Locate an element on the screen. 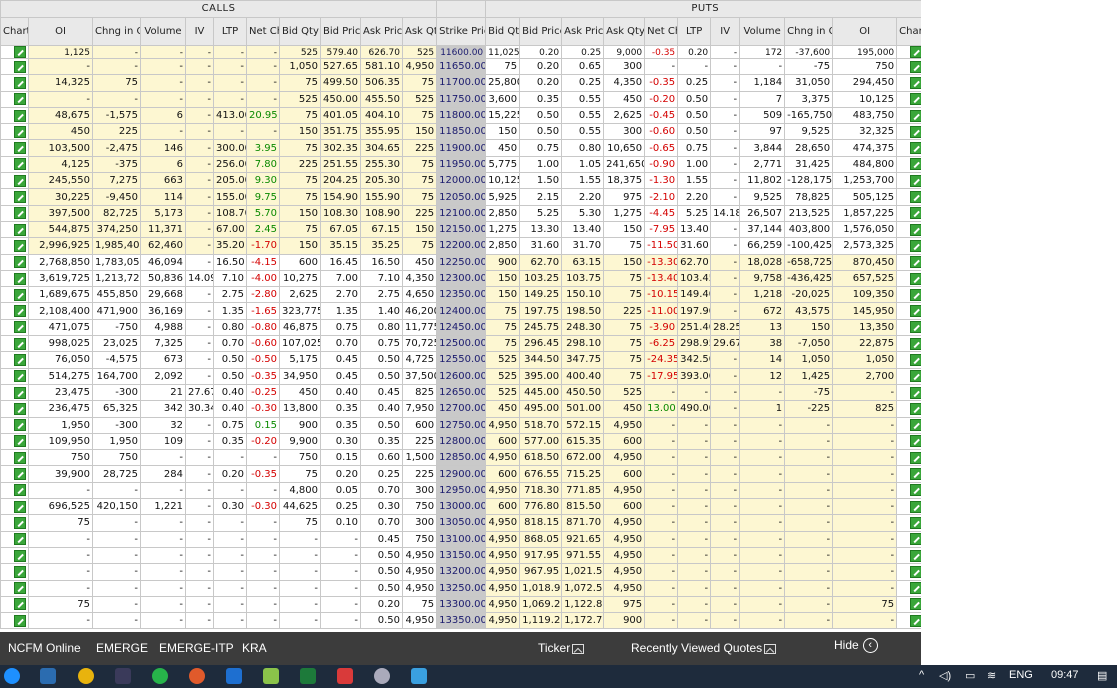  edge-icon is located at coordinates (234, 676).